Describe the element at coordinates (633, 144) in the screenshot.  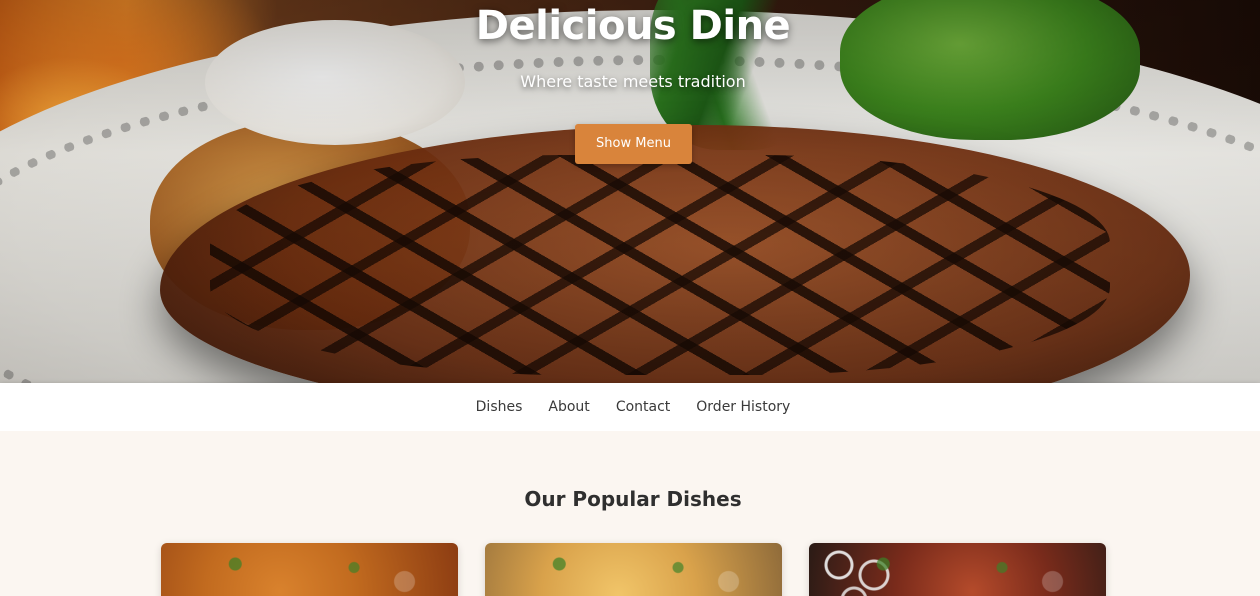
I see `show-menu-button: Show Menu` at that location.